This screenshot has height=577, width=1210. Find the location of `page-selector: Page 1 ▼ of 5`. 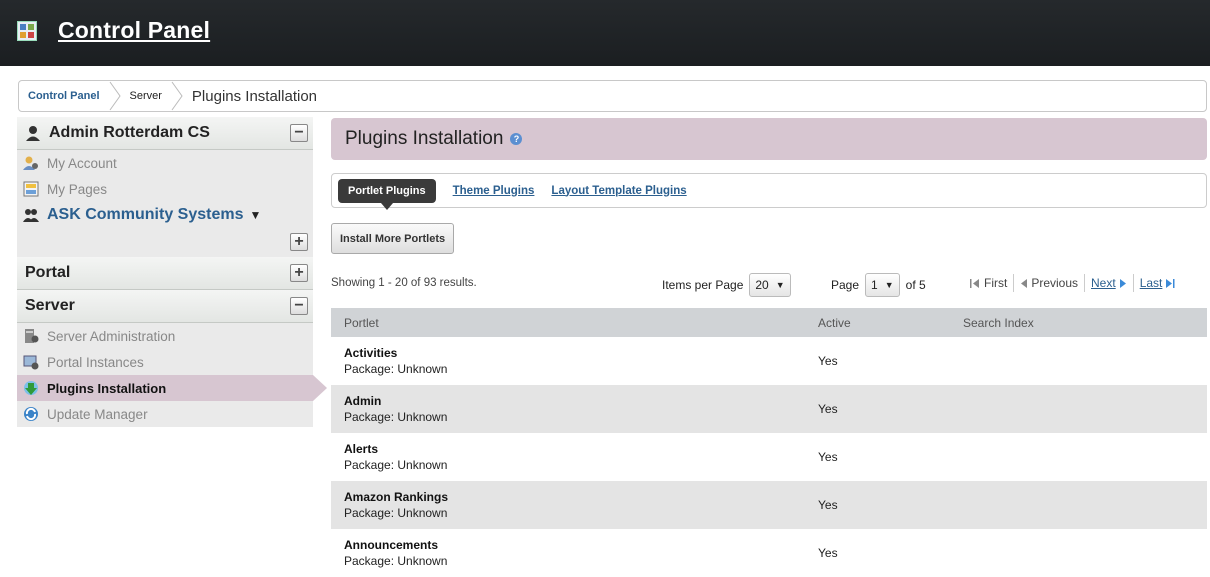

page-selector: Page 1 ▼ of 5 is located at coordinates (878, 285).